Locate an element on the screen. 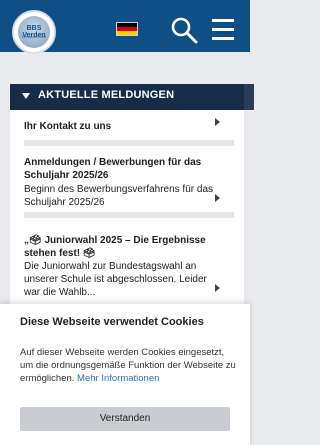 This screenshot has height=445, width=320. news-item-contact: Ihr Kontakt zu uns is located at coordinates (127, 130).